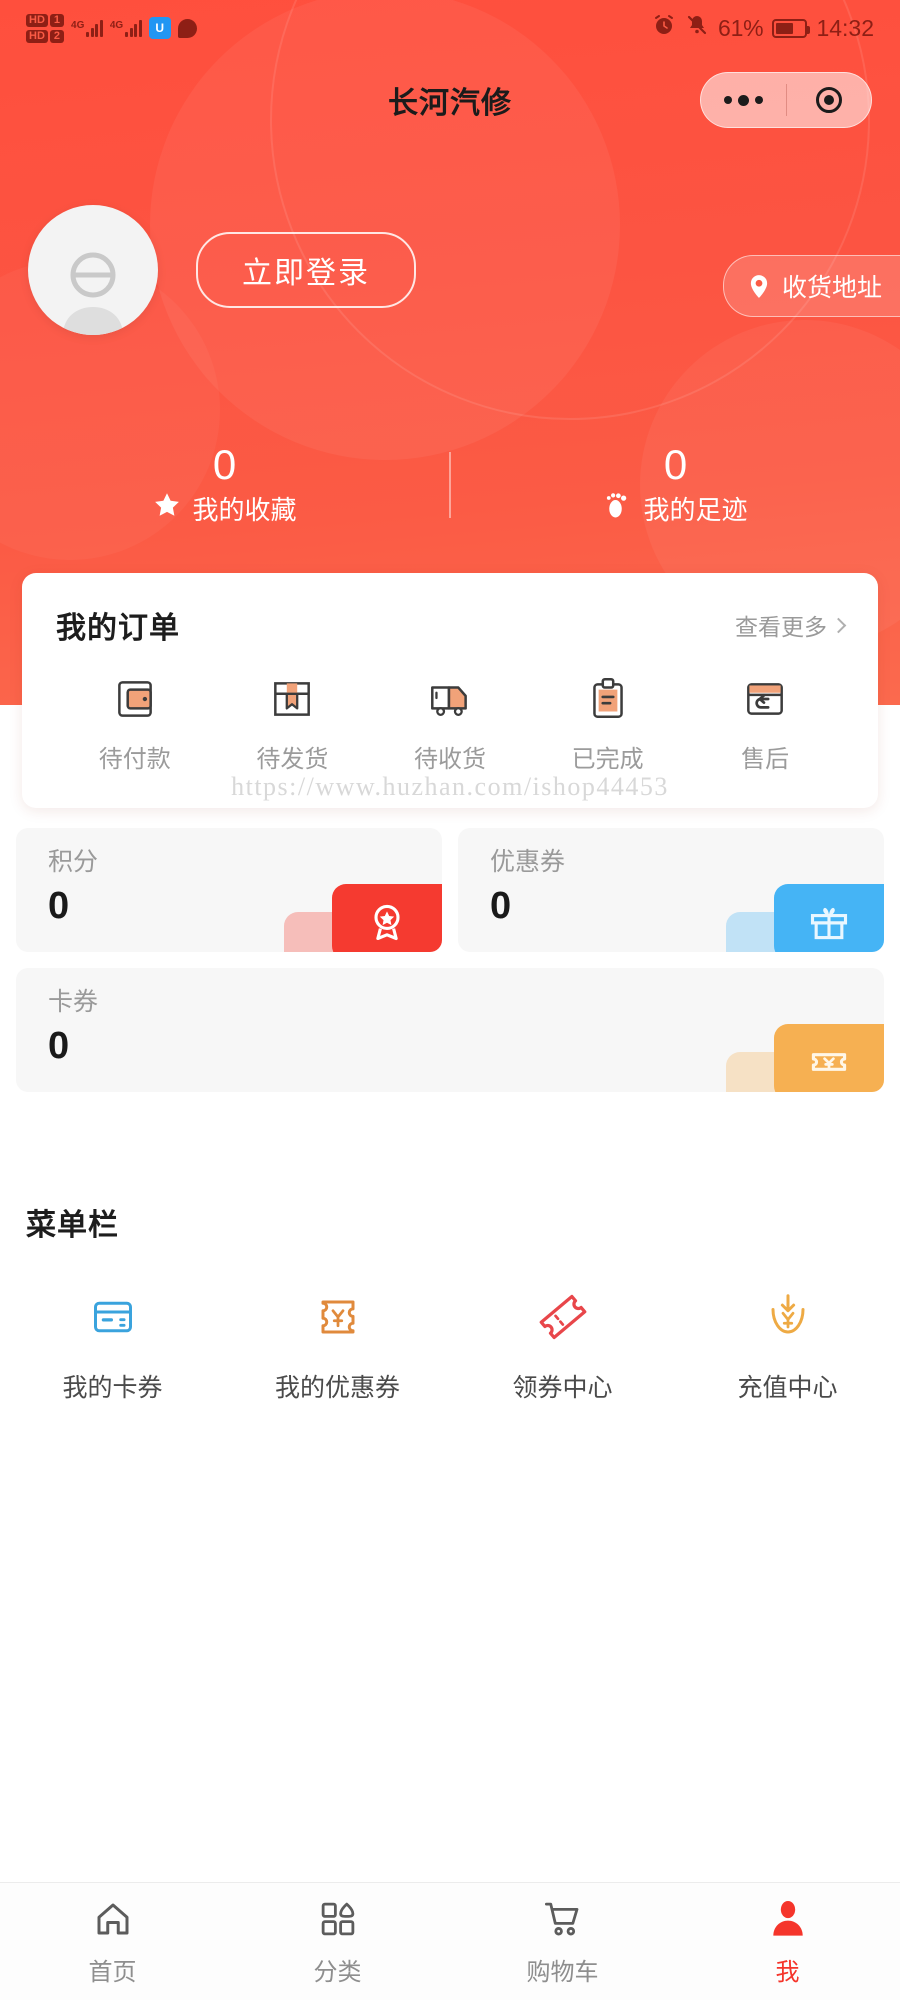 The height and width of the screenshot is (2000, 900). What do you see at coordinates (791, 28) in the screenshot?
I see `battery-icon` at bounding box center [791, 28].